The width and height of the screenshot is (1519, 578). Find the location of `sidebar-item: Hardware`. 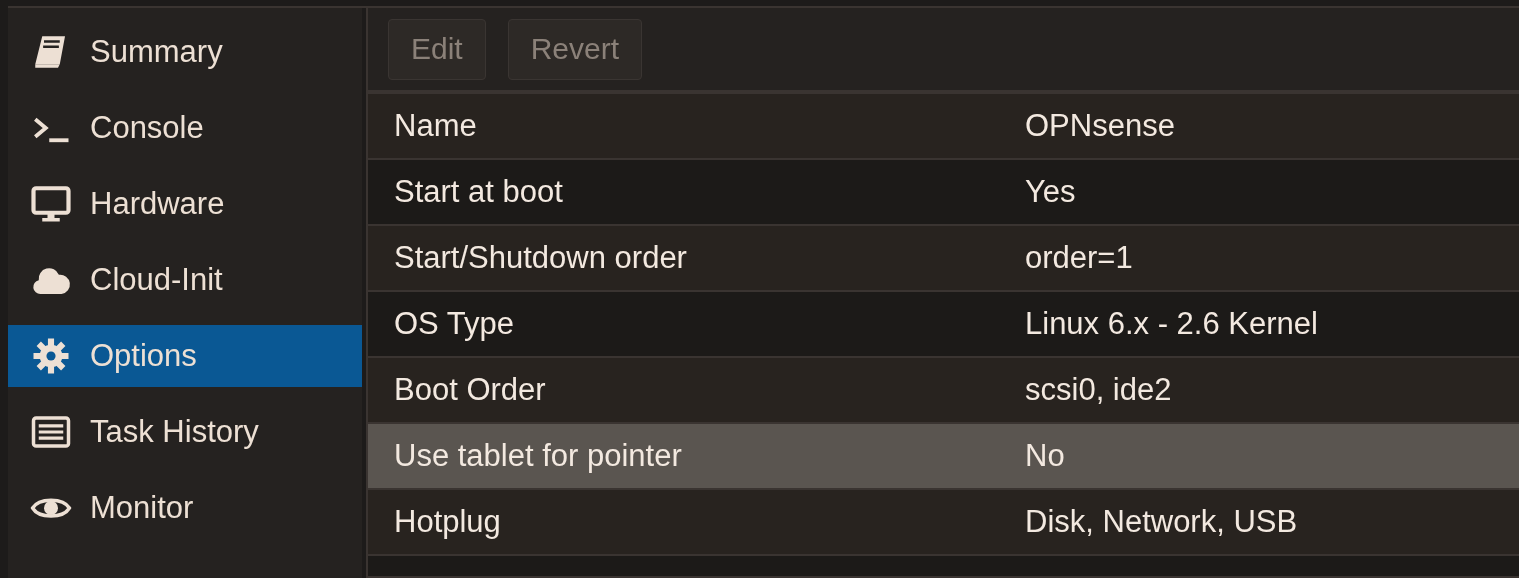

sidebar-item: Hardware is located at coordinates (185, 204).